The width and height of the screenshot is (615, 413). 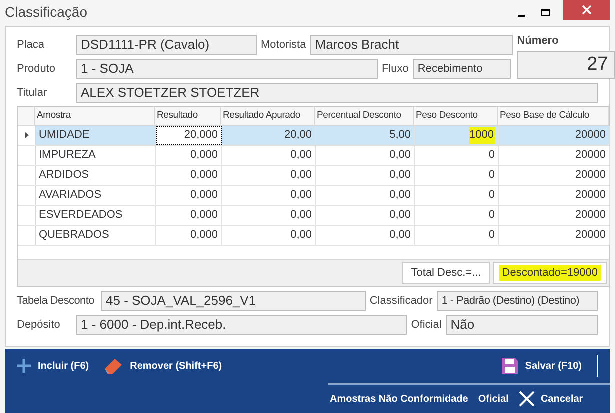 What do you see at coordinates (510, 366) in the screenshot?
I see `save-icon` at bounding box center [510, 366].